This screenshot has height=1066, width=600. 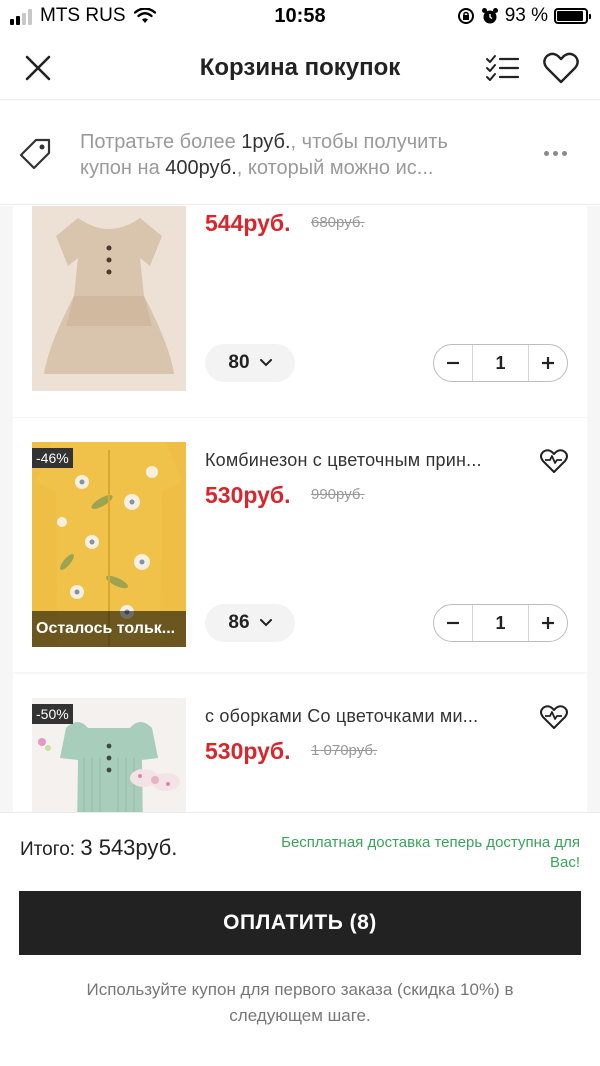 What do you see at coordinates (50, 849) in the screenshot?
I see `total-label: Итого:` at bounding box center [50, 849].